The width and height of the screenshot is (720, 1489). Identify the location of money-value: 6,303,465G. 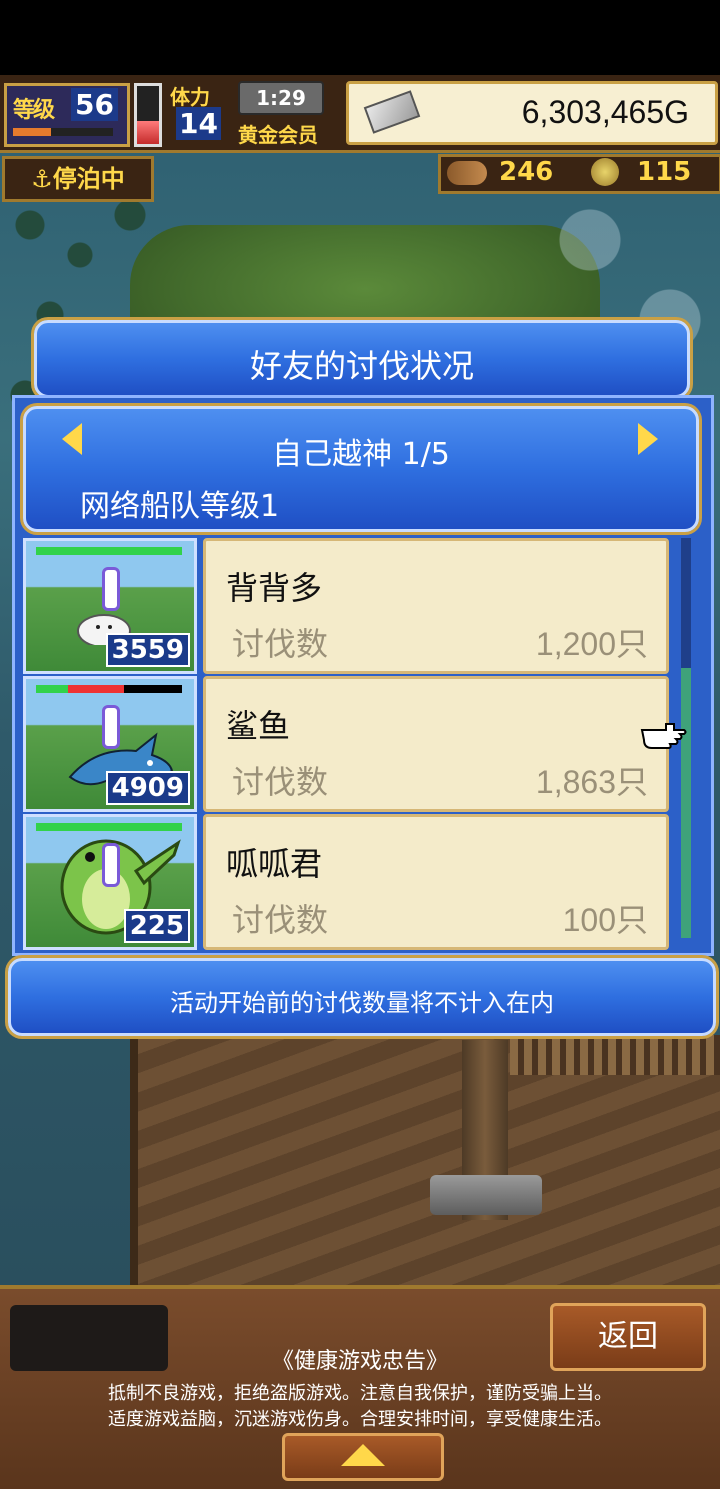
(605, 112).